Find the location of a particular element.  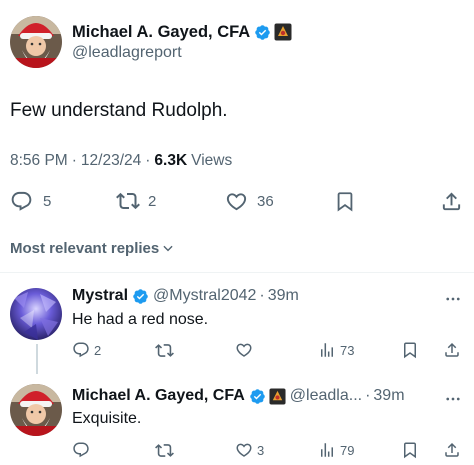

reply-thread-line is located at coordinates (37, 359).